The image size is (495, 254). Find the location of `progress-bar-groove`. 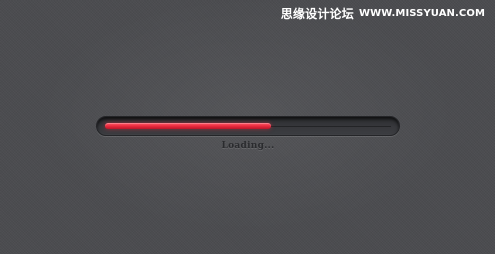

progress-bar-groove is located at coordinates (331, 126).